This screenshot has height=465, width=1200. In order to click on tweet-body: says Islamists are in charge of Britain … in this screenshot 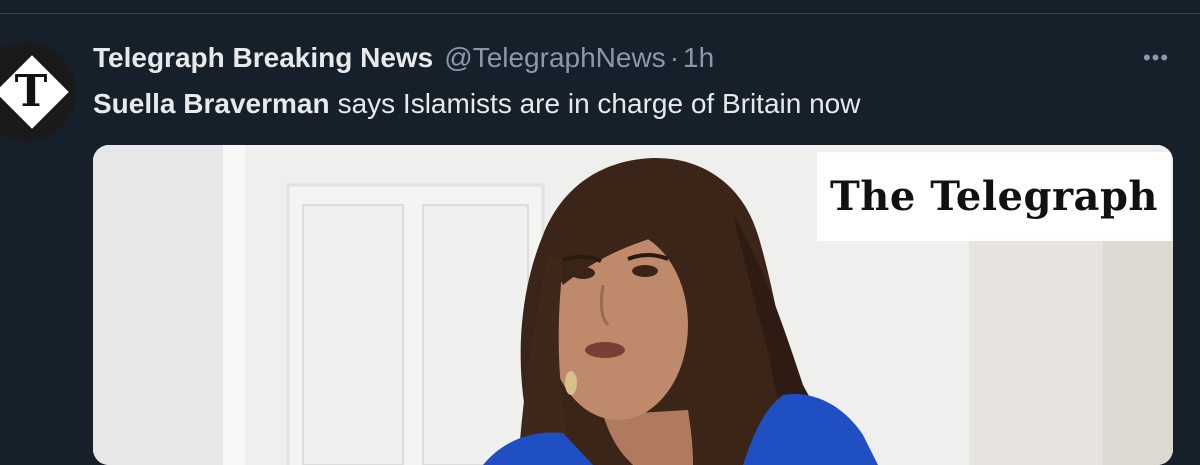, I will do `click(599, 103)`.